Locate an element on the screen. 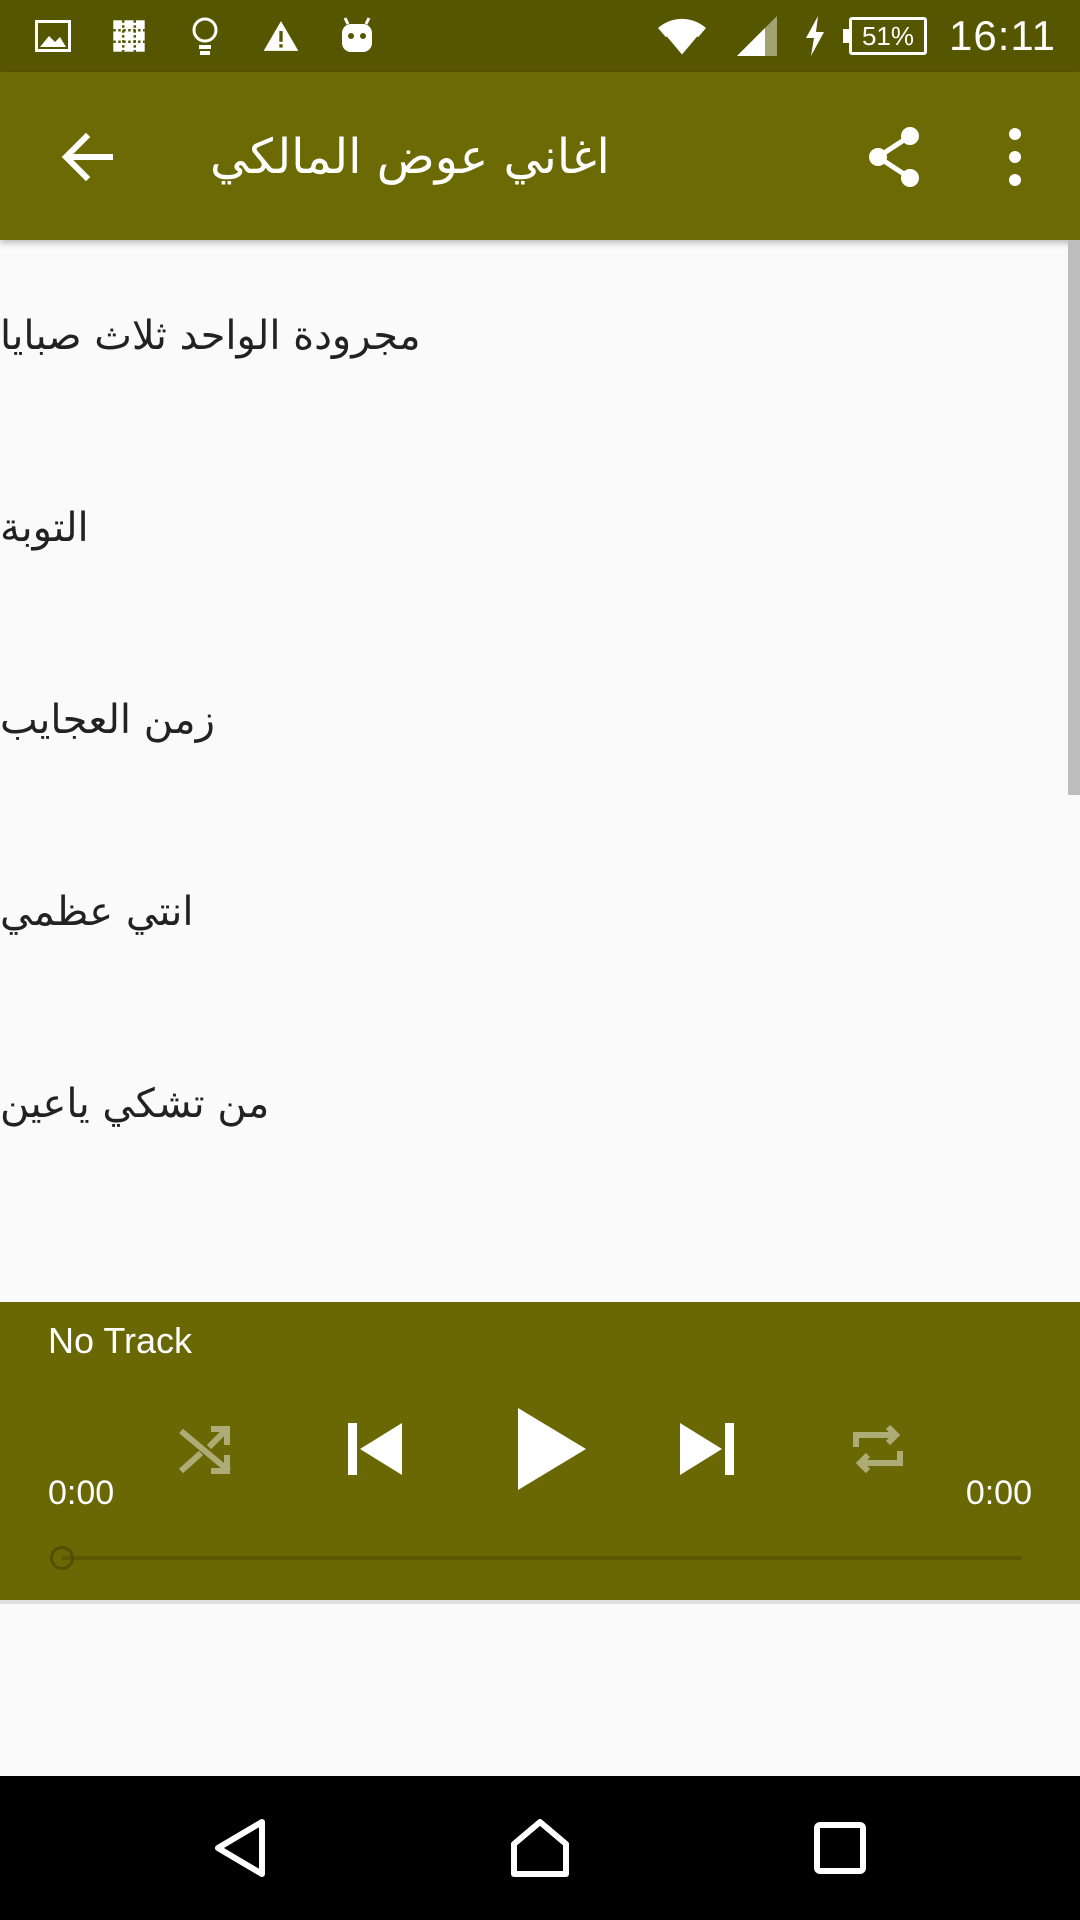  list-item: زمن العجايب is located at coordinates (534, 720).